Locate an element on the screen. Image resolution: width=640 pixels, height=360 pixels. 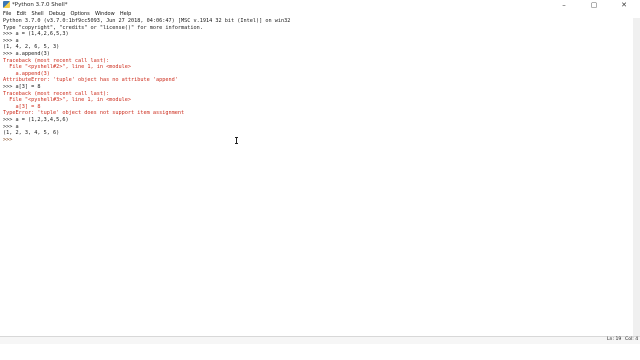
minimize-button: – is located at coordinates (564, 5).